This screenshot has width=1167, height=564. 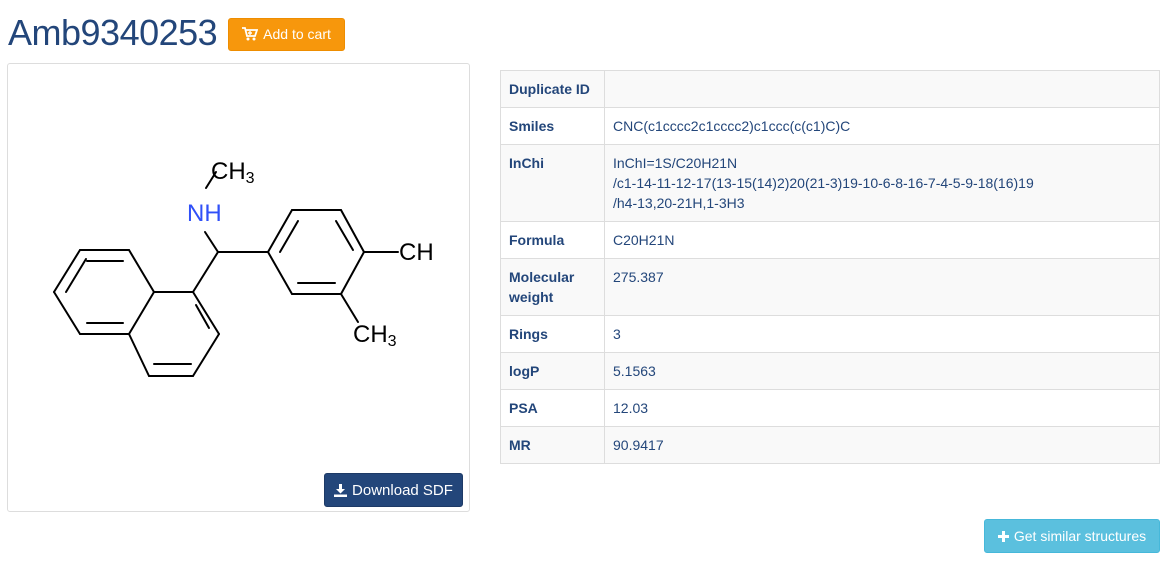 I want to click on property-value: 275.387, so click(x=882, y=287).